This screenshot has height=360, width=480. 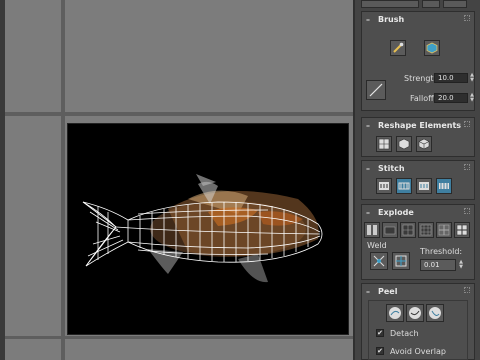 What do you see at coordinates (438, 265) in the screenshot?
I see `threshold-dropdown: 0.01` at bounding box center [438, 265].